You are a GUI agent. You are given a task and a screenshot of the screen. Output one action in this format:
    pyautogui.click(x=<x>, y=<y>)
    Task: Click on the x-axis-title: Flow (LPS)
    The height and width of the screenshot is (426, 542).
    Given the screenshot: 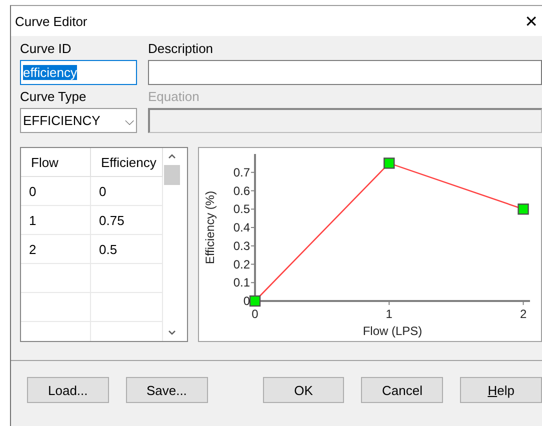 What is the action you would take?
    pyautogui.click(x=392, y=331)
    